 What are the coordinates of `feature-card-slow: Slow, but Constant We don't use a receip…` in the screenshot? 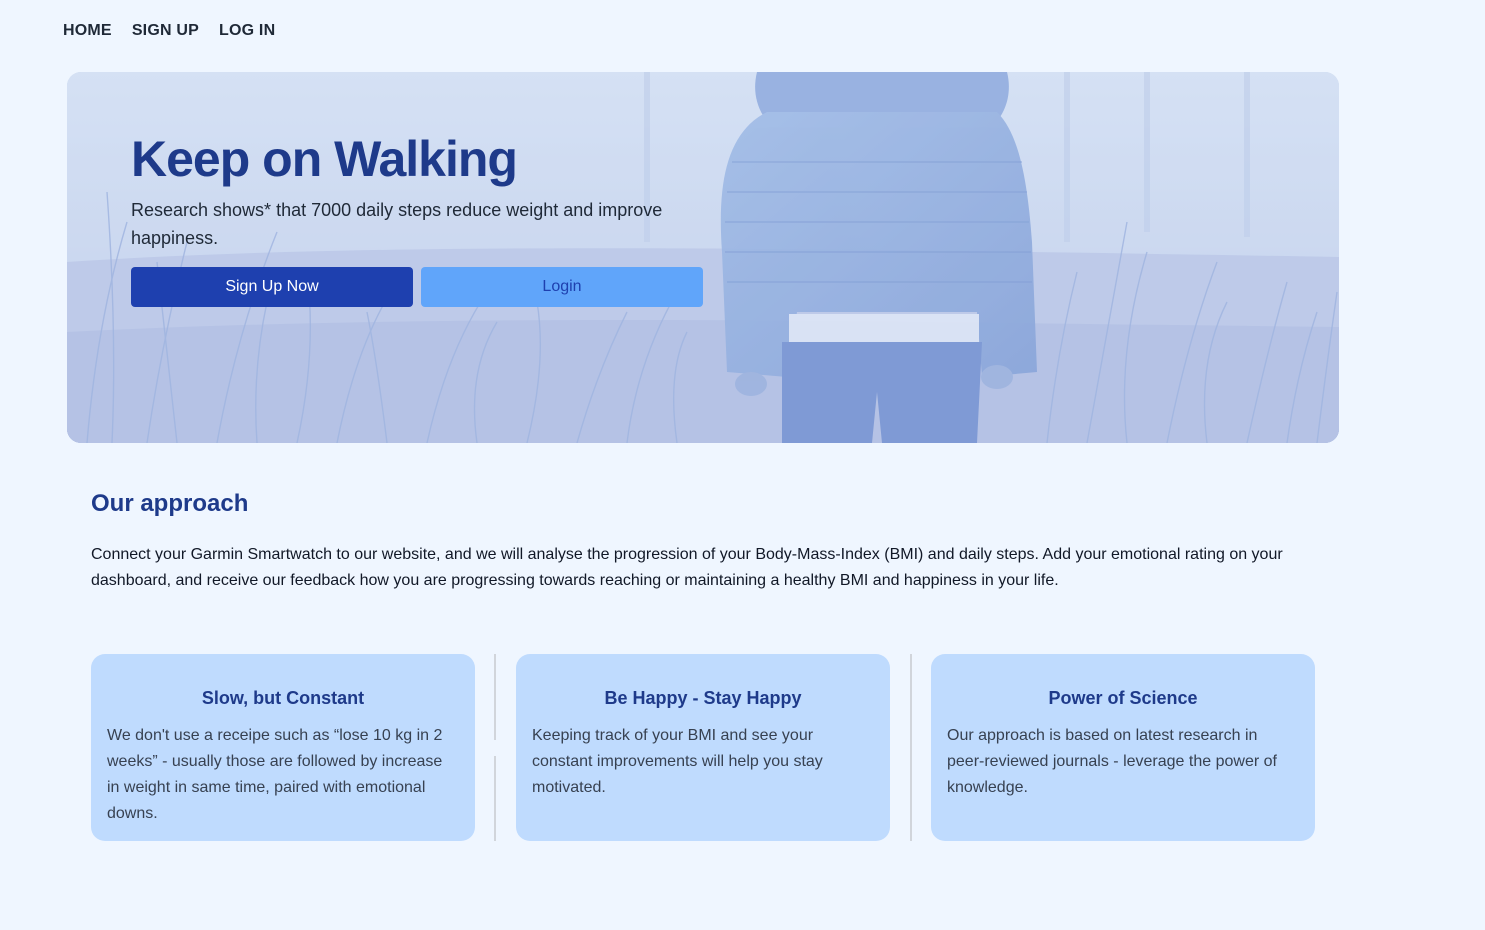 It's located at (283, 747).